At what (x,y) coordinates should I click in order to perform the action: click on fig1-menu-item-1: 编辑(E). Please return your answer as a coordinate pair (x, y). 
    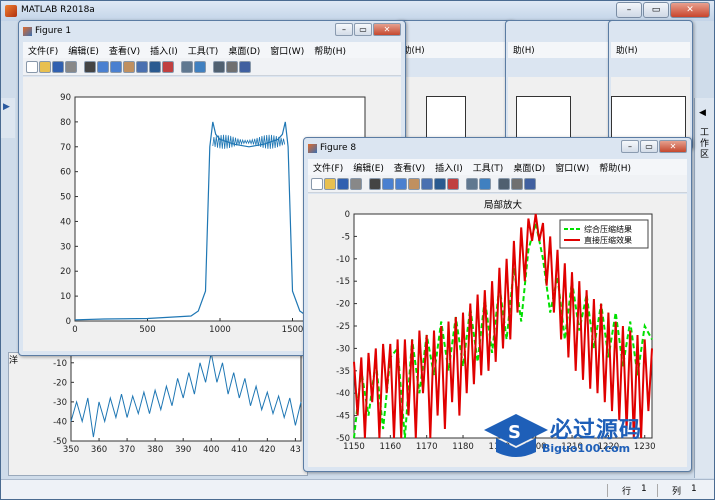
    Looking at the image, I should click on (83, 50).